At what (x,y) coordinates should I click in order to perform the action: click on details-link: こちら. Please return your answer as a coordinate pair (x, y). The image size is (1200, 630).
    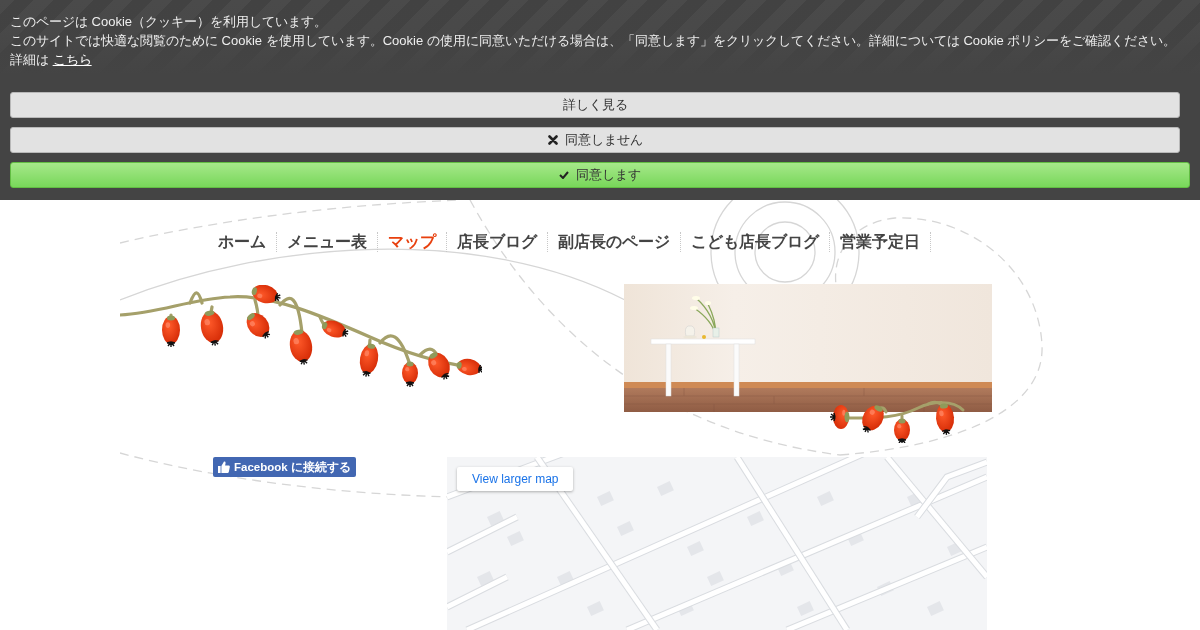
    Looking at the image, I should click on (72, 59).